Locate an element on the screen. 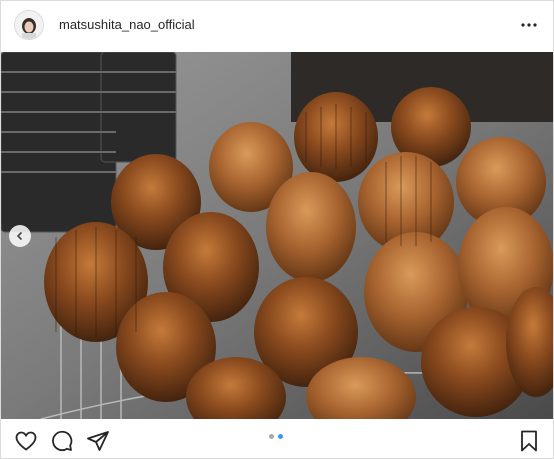 The width and height of the screenshot is (554, 459). post-actions-bar is located at coordinates (277, 439).